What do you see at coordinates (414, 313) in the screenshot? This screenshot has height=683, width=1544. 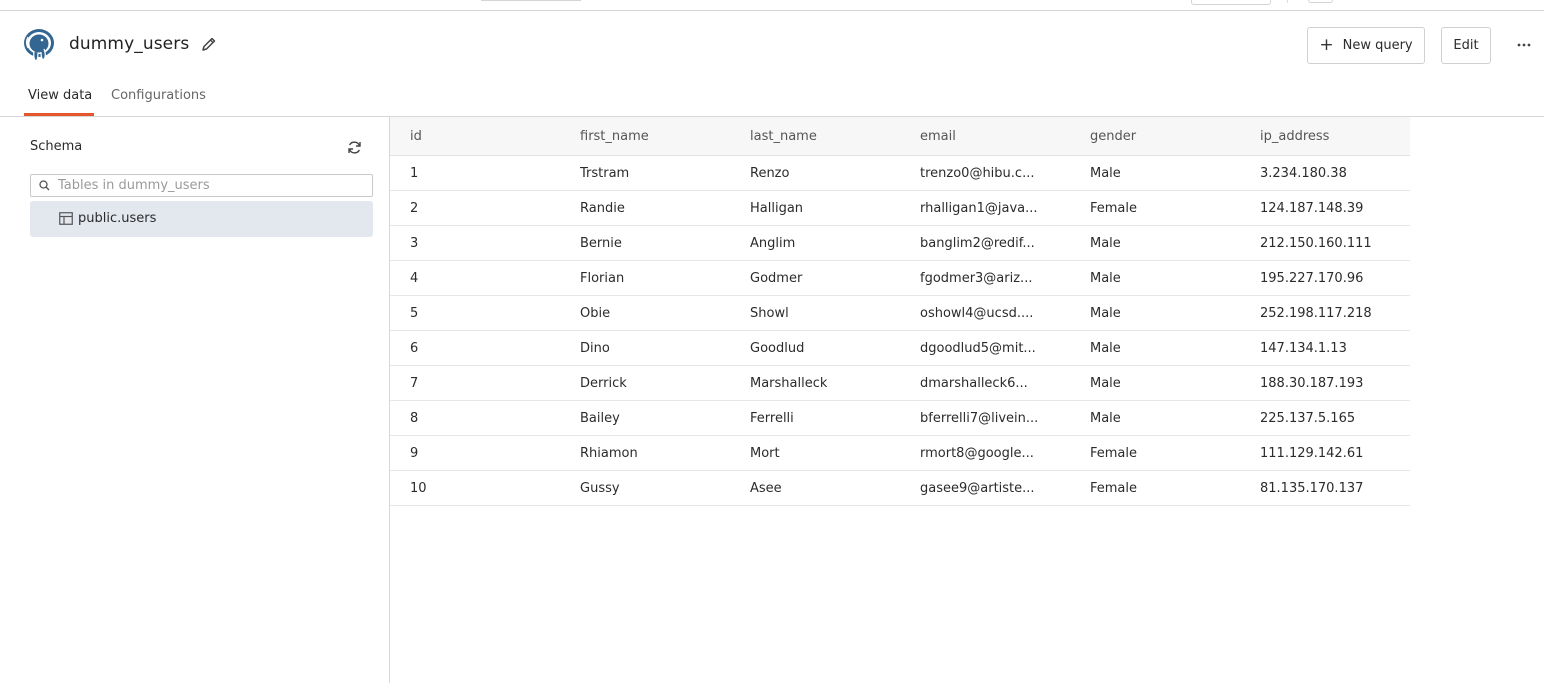 I see `cell-id: 5` at bounding box center [414, 313].